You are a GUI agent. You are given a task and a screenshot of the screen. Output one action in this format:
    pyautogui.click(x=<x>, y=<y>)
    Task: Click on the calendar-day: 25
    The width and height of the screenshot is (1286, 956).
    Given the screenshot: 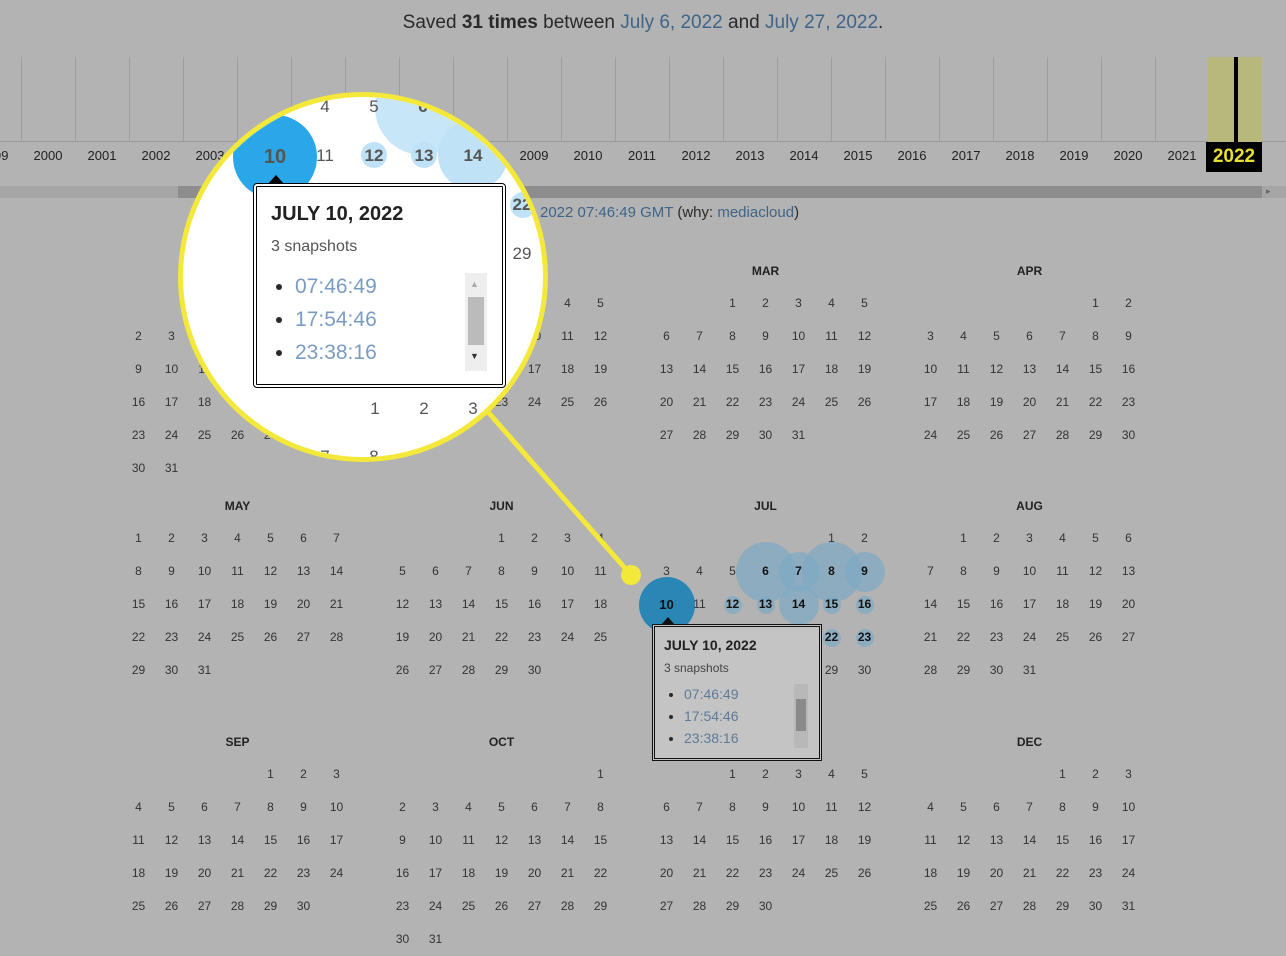 What is the action you would take?
    pyautogui.click(x=963, y=435)
    